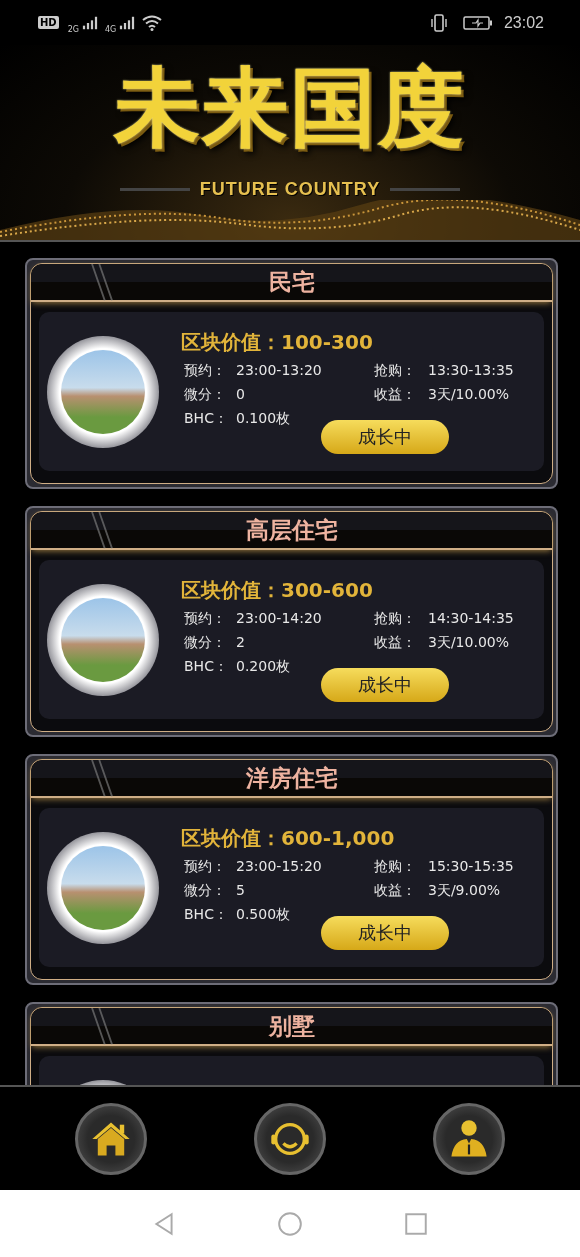 This screenshot has width=580, height=1257. What do you see at coordinates (263, 419) in the screenshot?
I see `detail-value: 0.100枚` at bounding box center [263, 419].